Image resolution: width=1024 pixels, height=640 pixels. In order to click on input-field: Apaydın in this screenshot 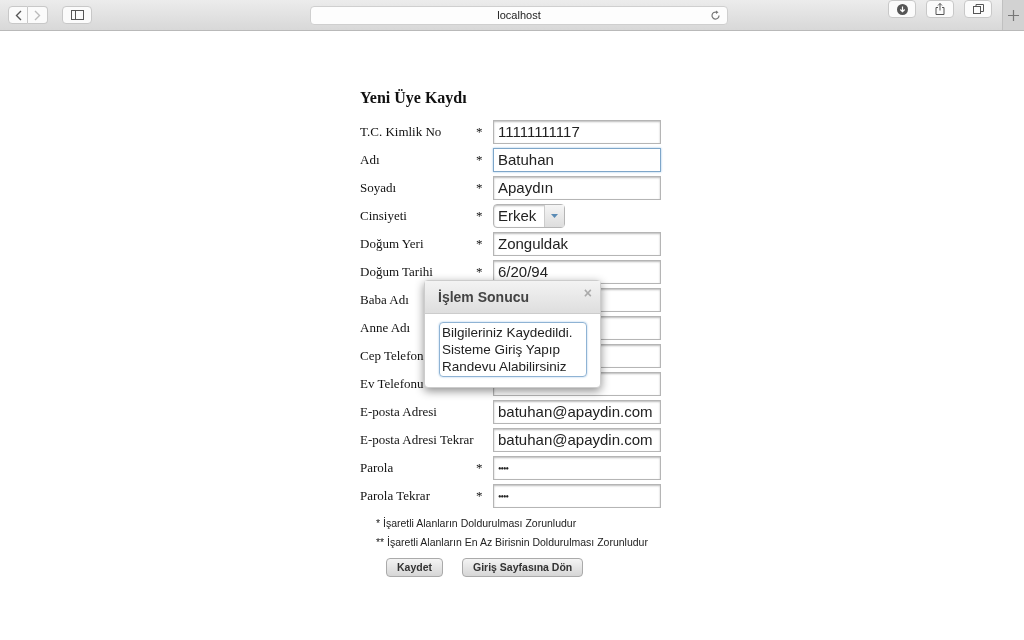, I will do `click(577, 188)`.